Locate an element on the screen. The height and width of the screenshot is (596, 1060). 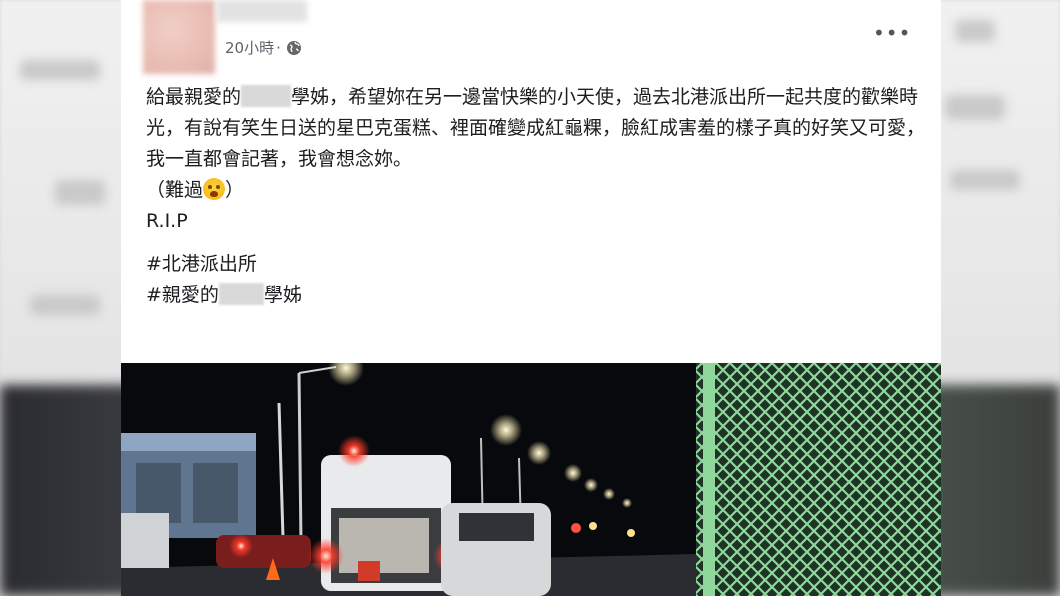
crying-face-emoji-icon is located at coordinates (214, 189).